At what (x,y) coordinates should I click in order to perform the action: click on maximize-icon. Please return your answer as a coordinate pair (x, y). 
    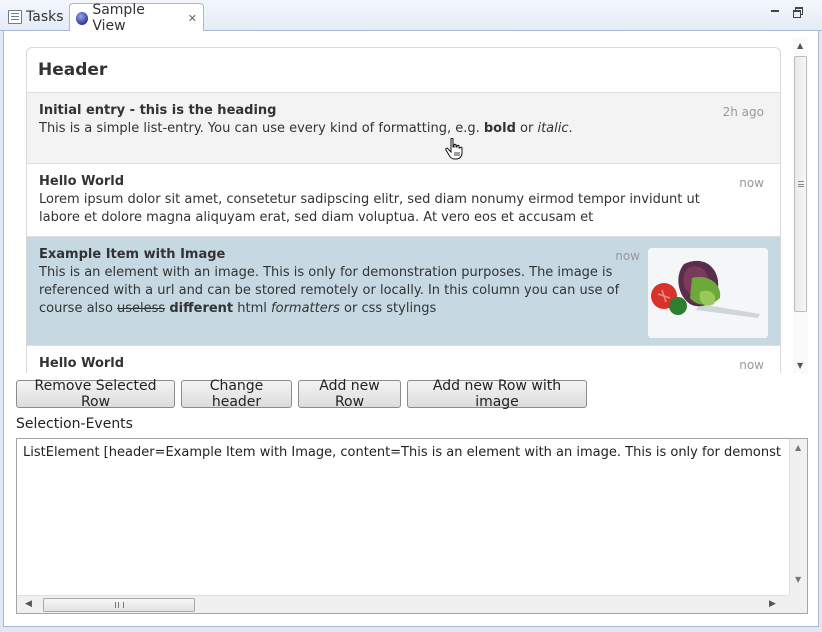
    Looking at the image, I should click on (798, 12).